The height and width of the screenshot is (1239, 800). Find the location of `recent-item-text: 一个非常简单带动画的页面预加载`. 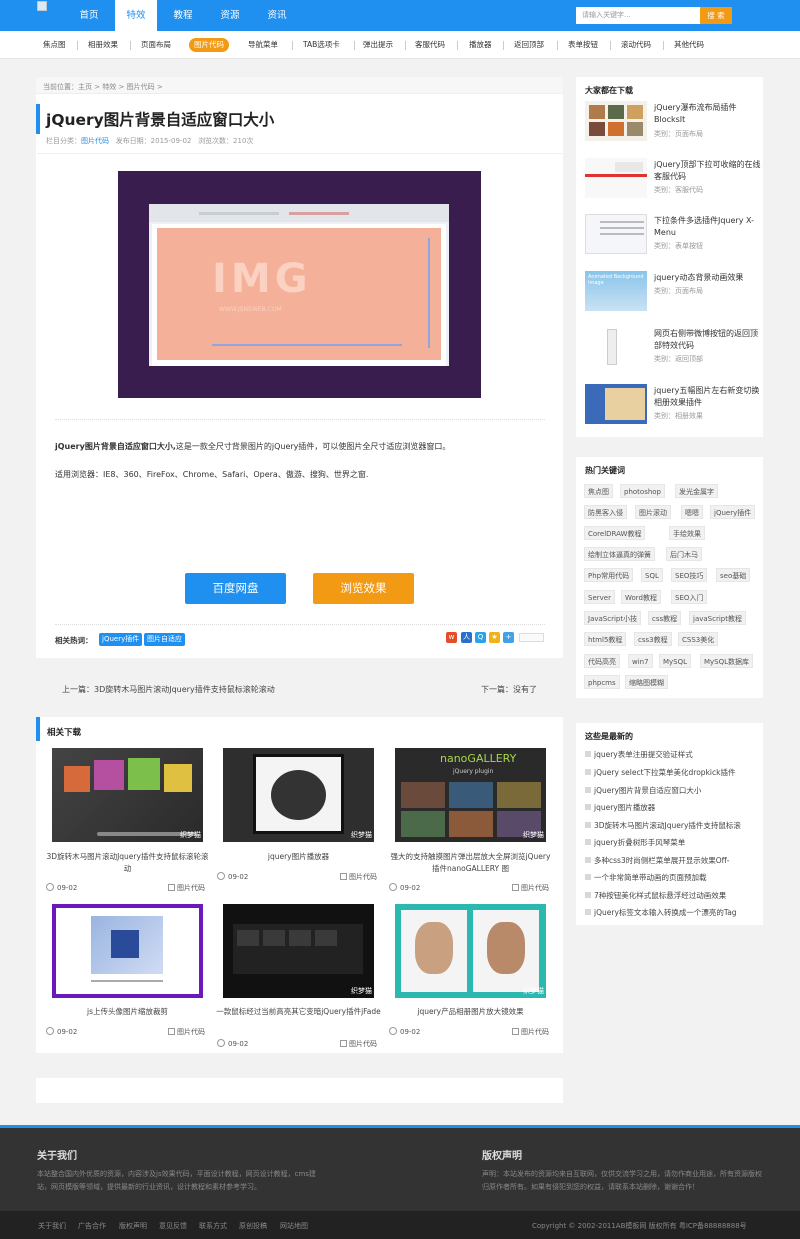

recent-item-text: 一个非常简单带动画的页面预加载 is located at coordinates (650, 877).